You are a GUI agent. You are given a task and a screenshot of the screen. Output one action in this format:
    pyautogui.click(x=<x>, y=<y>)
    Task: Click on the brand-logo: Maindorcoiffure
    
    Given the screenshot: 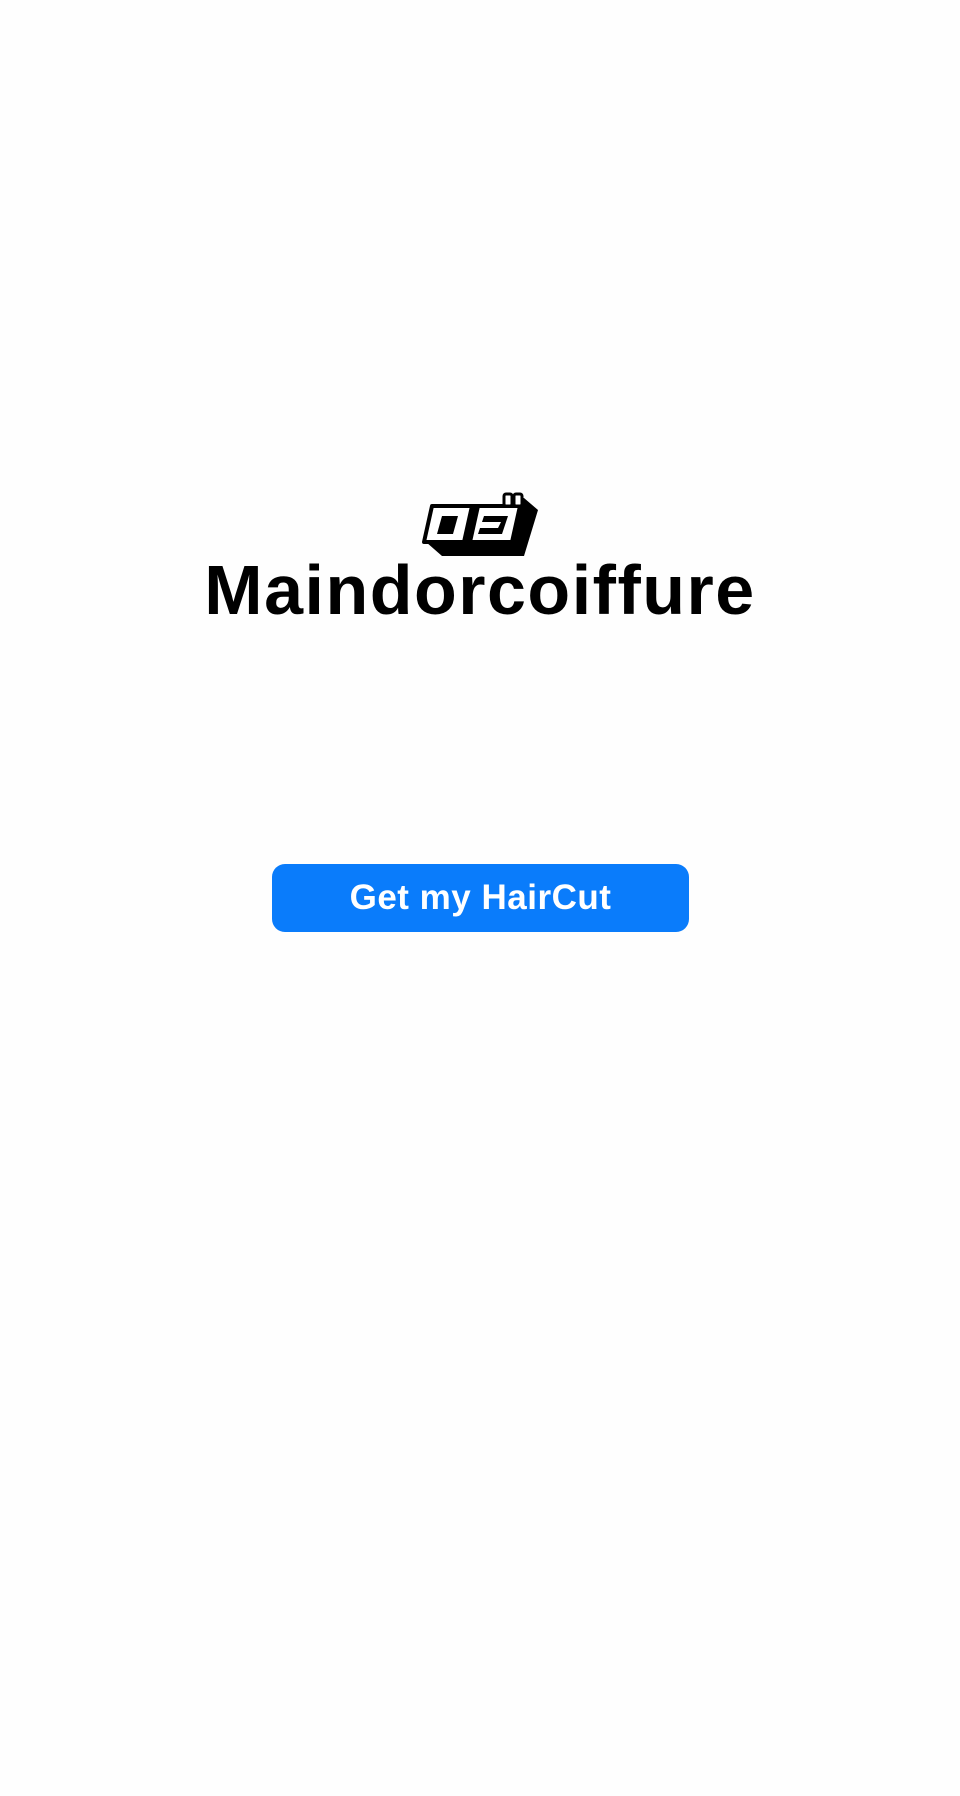 What is the action you would take?
    pyautogui.click(x=480, y=558)
    